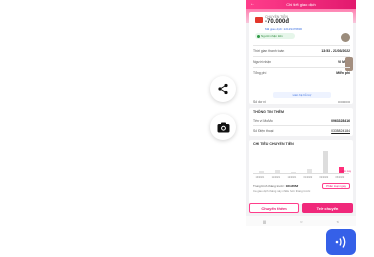 Image resolution: width=374 pixels, height=257 pixels. I want to click on detail-row: Người nhận Vi Minh, so click(301, 62).